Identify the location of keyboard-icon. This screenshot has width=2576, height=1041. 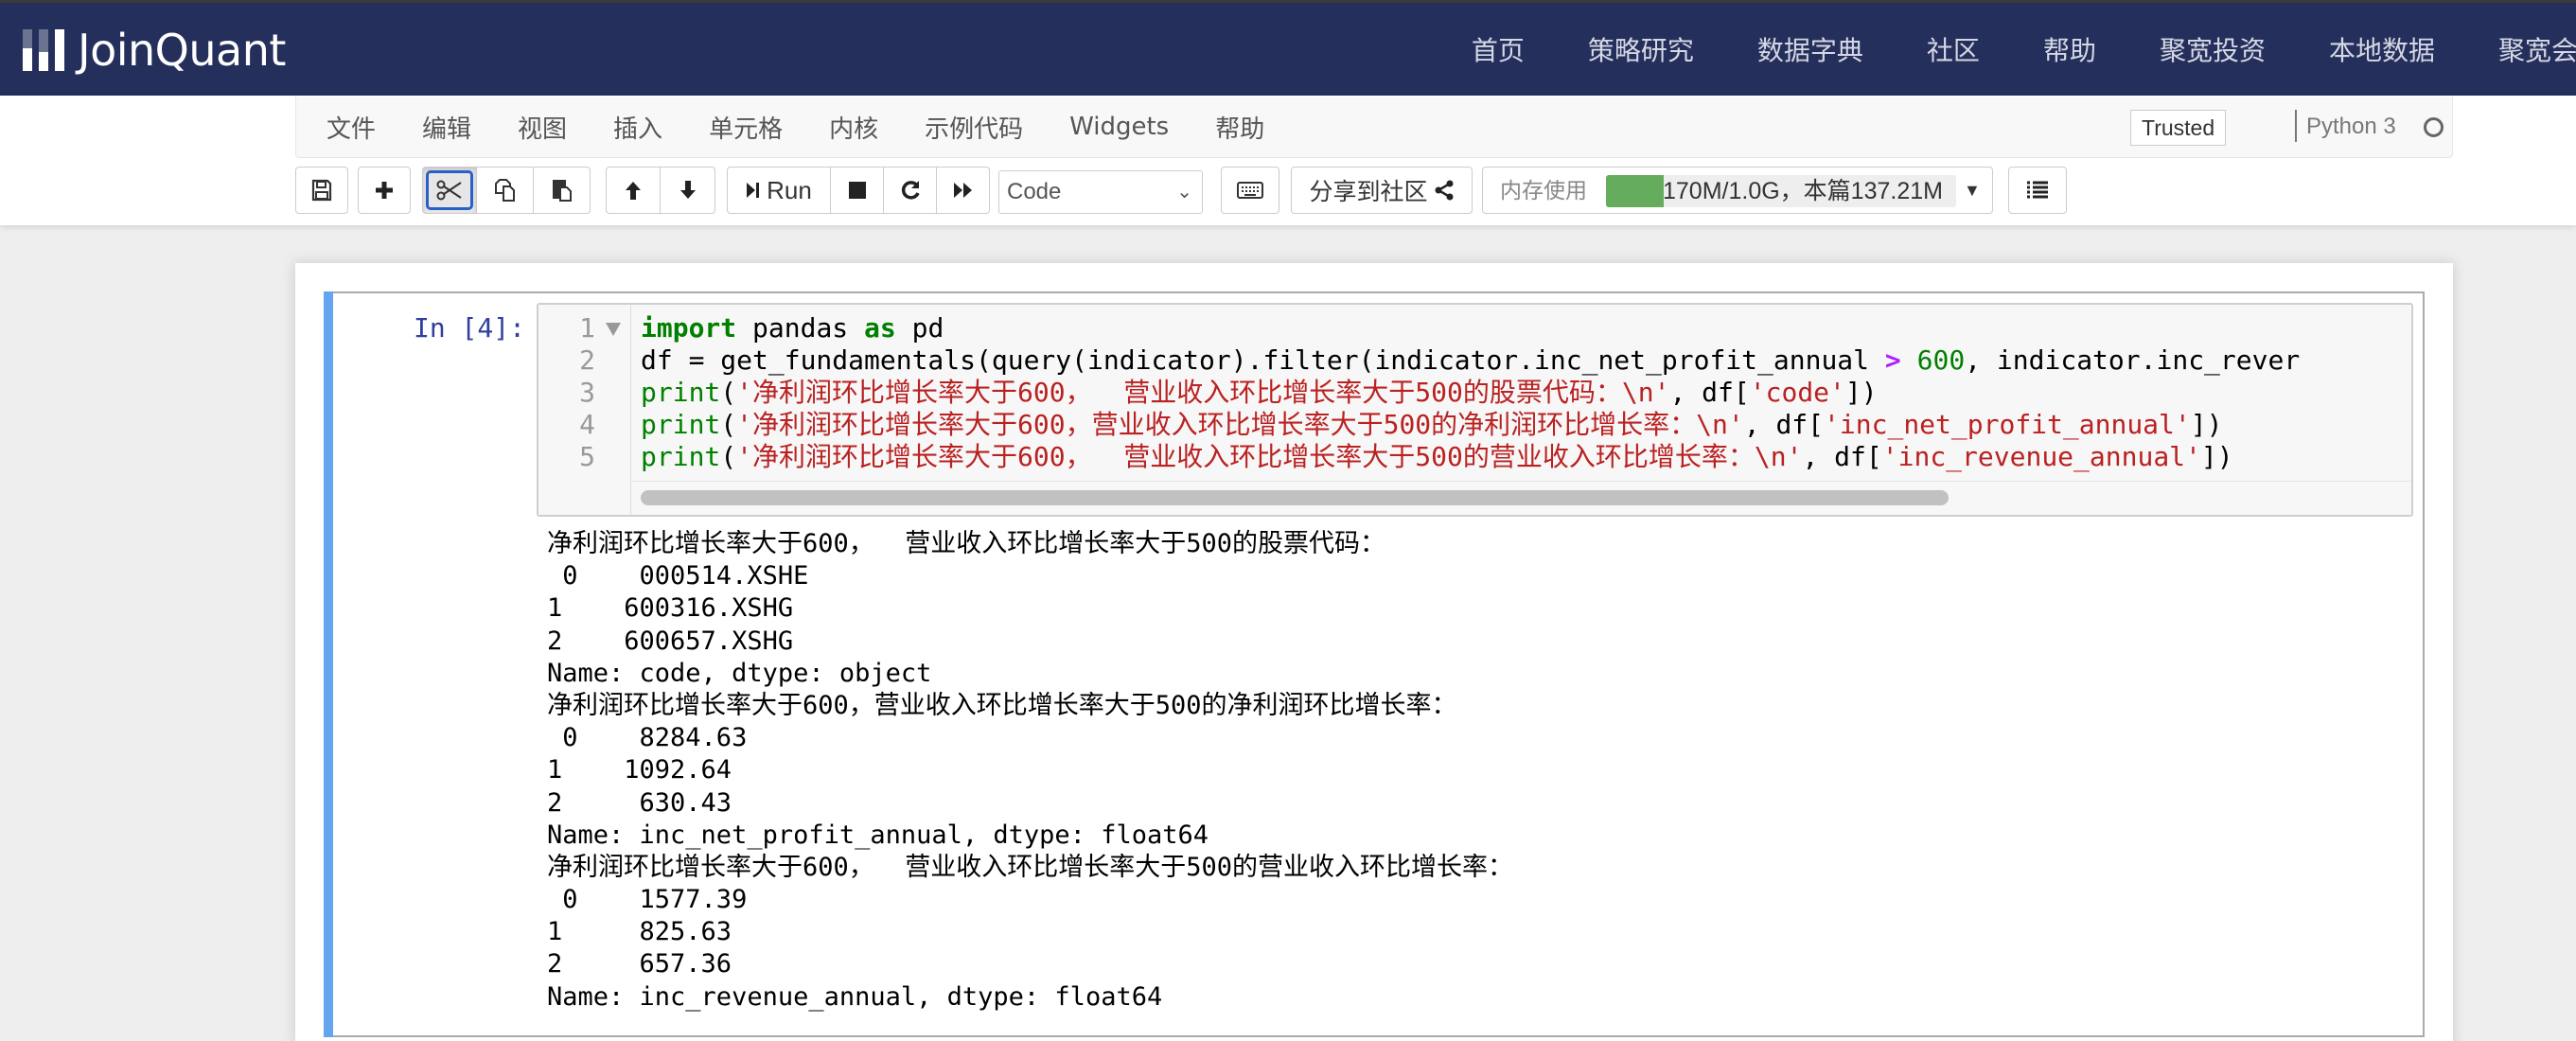
(1250, 190).